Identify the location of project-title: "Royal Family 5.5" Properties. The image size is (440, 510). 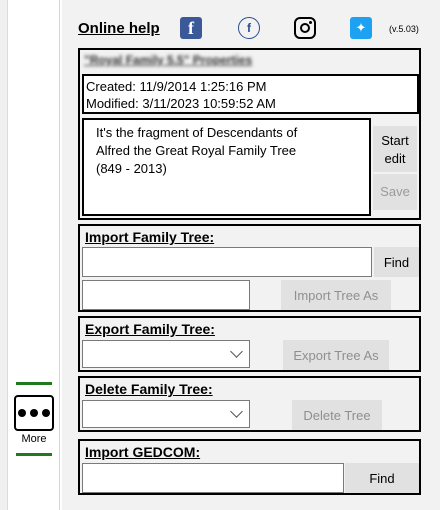
(168, 60).